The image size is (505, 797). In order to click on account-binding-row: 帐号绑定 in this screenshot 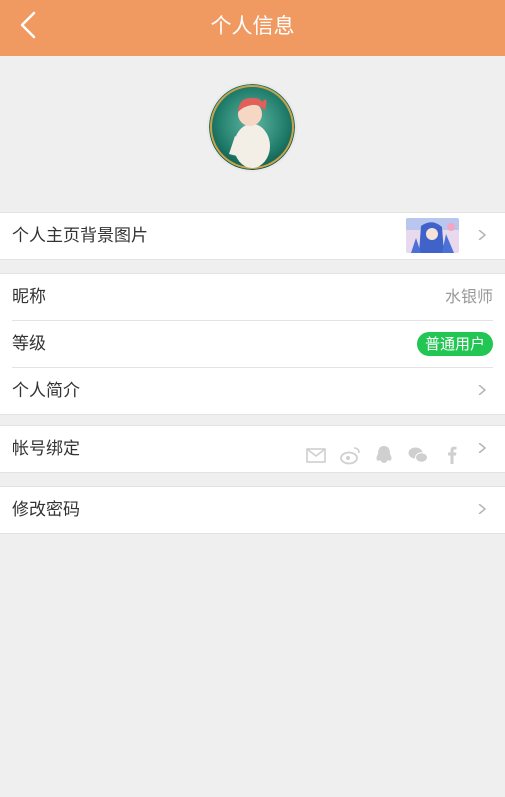, I will do `click(252, 449)`.